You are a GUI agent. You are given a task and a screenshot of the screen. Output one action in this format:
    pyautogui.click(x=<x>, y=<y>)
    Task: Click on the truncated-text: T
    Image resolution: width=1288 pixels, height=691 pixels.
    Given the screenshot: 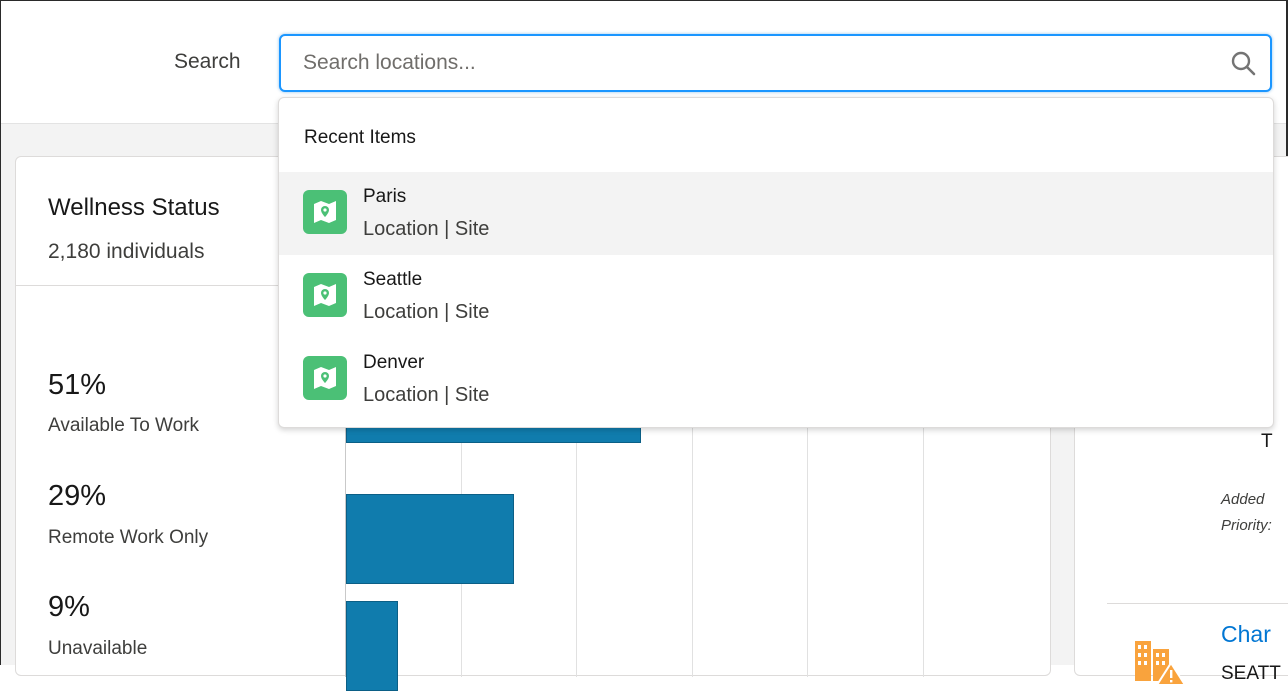 What is the action you would take?
    pyautogui.click(x=1267, y=441)
    